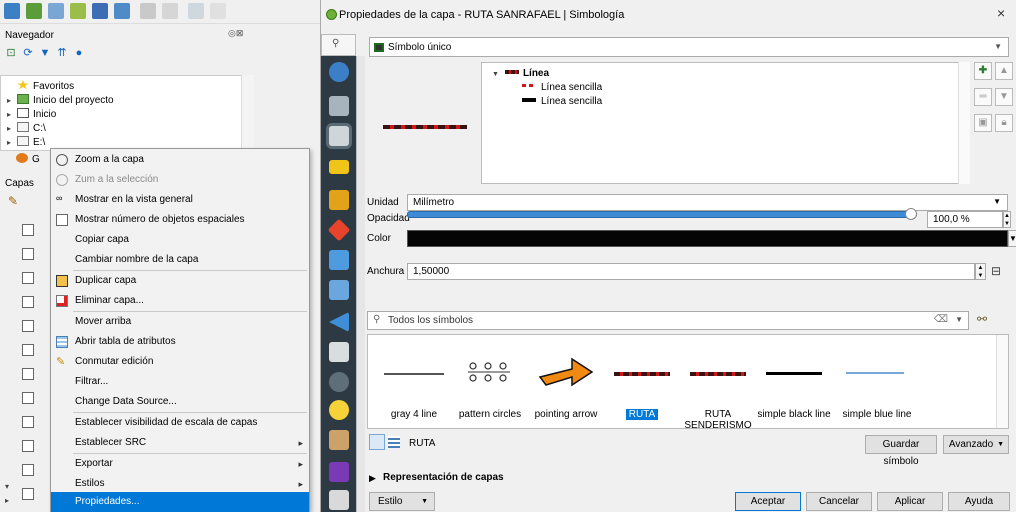 This screenshot has width=1016, height=512. What do you see at coordinates (247, 113) in the screenshot?
I see `tree-scrollbar` at bounding box center [247, 113].